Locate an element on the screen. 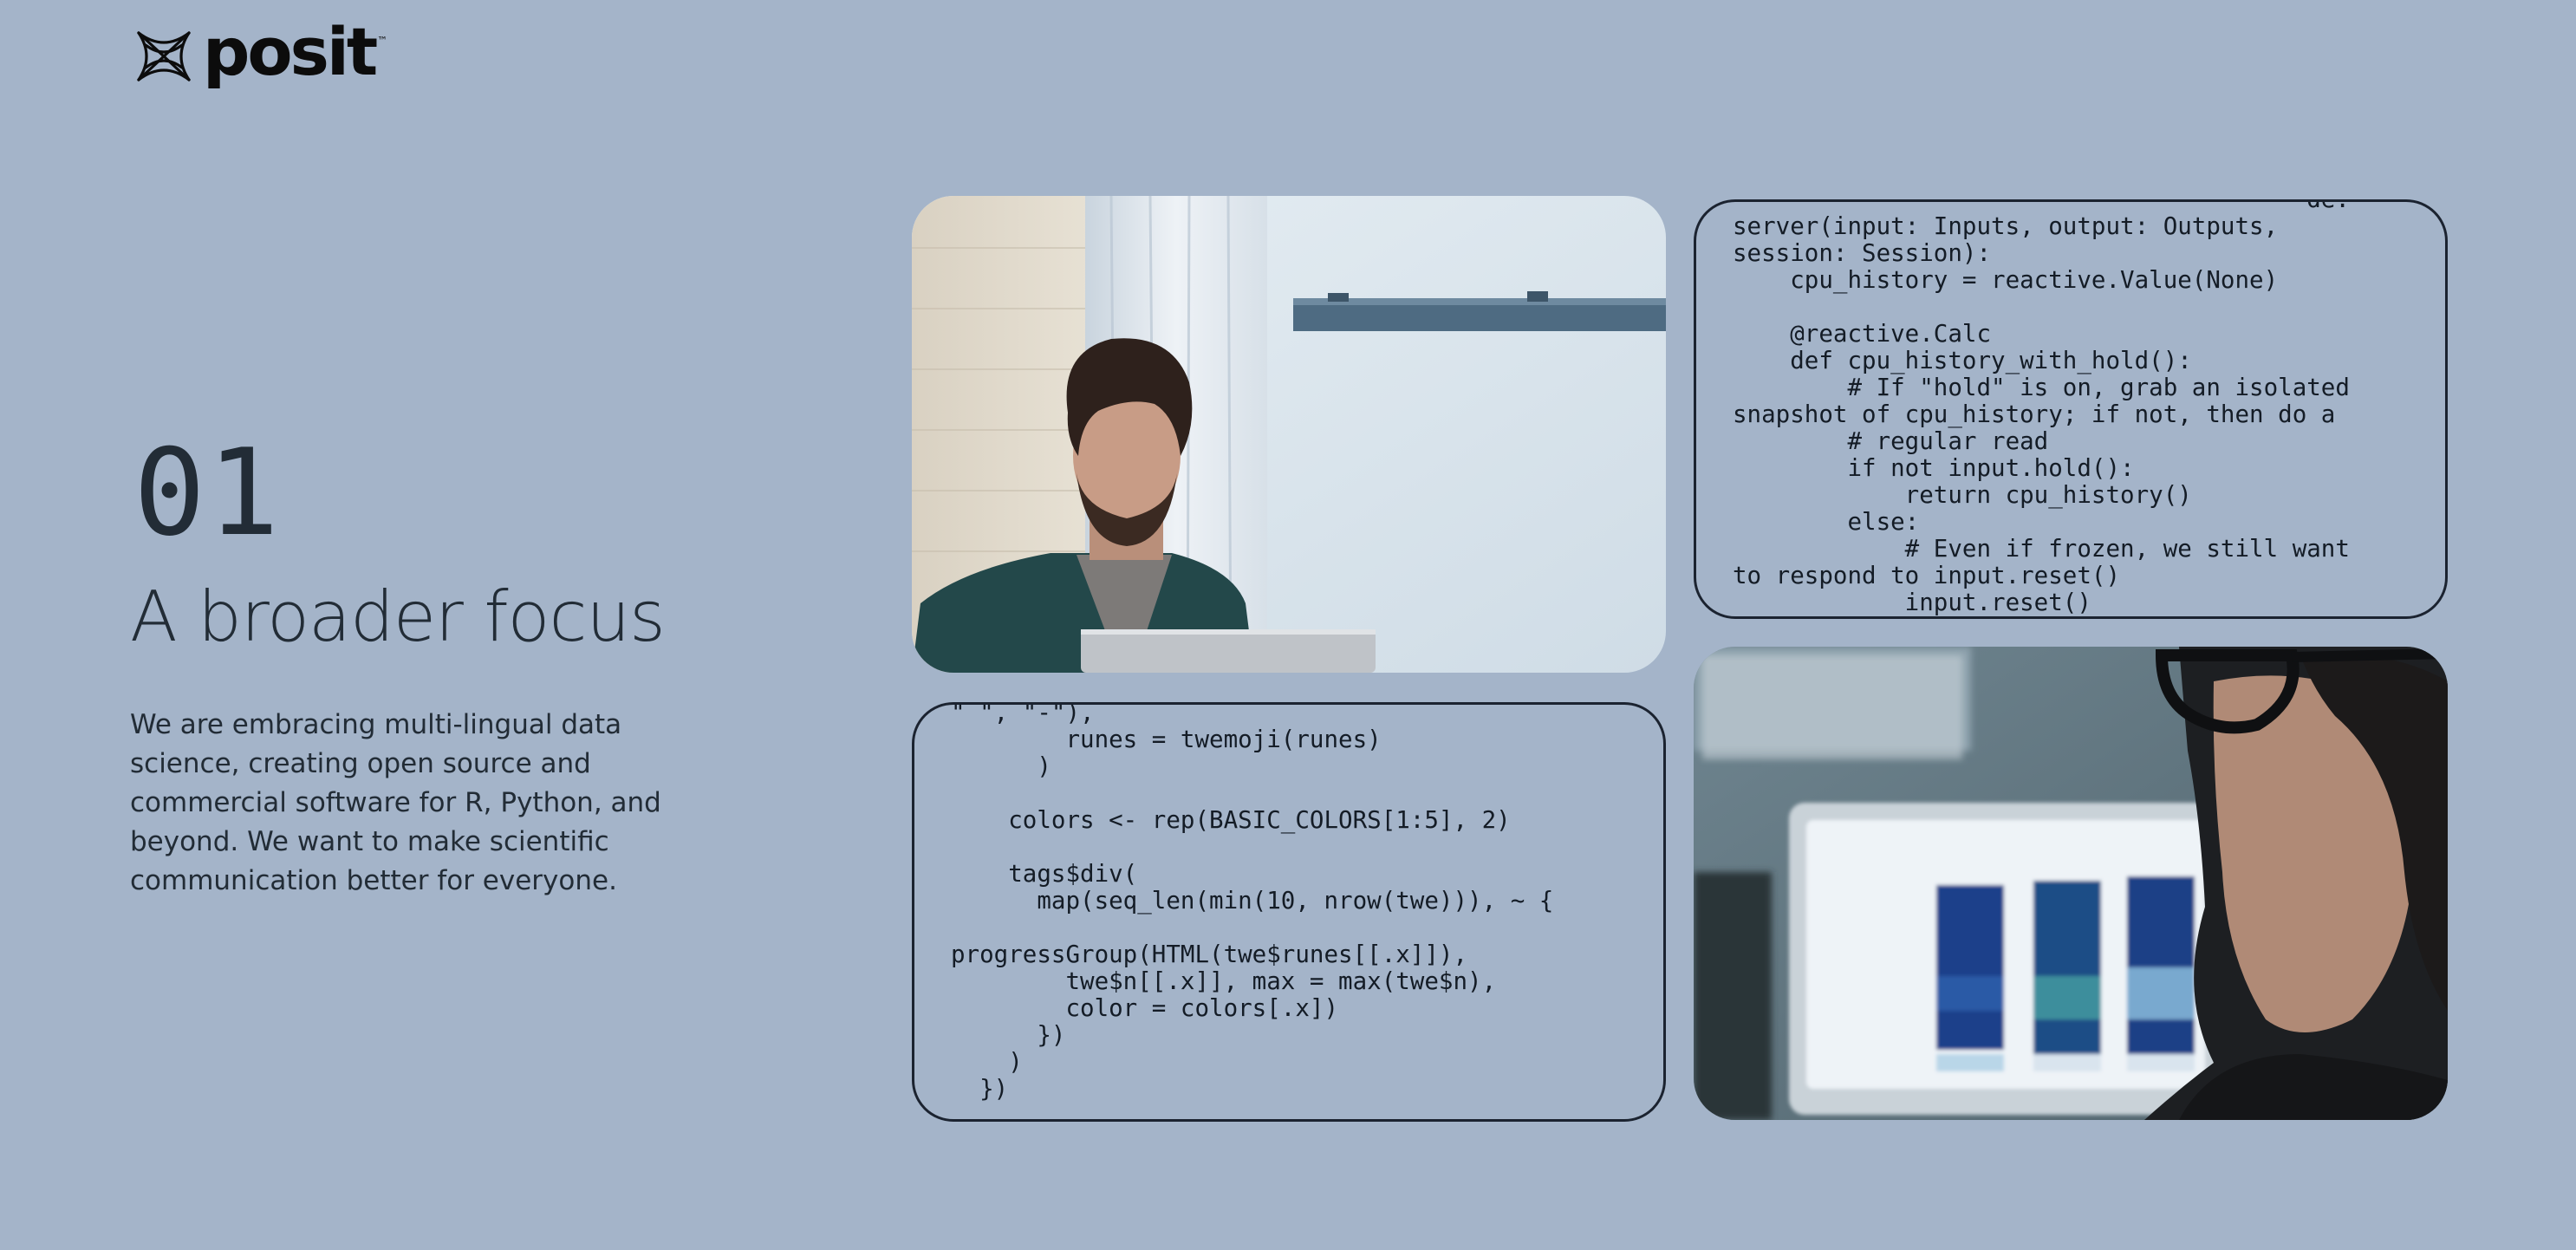  r-code-line: color = colors[.x]) is located at coordinates (1202, 1008).